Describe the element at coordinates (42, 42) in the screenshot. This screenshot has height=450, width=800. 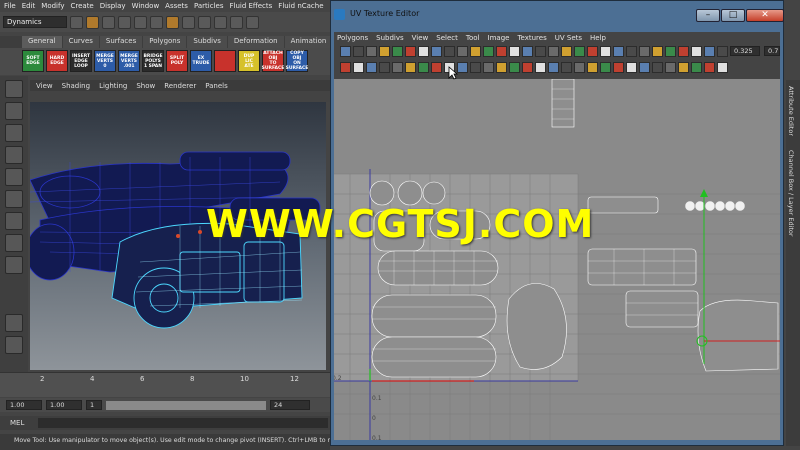
I see `tab-general: General` at that location.